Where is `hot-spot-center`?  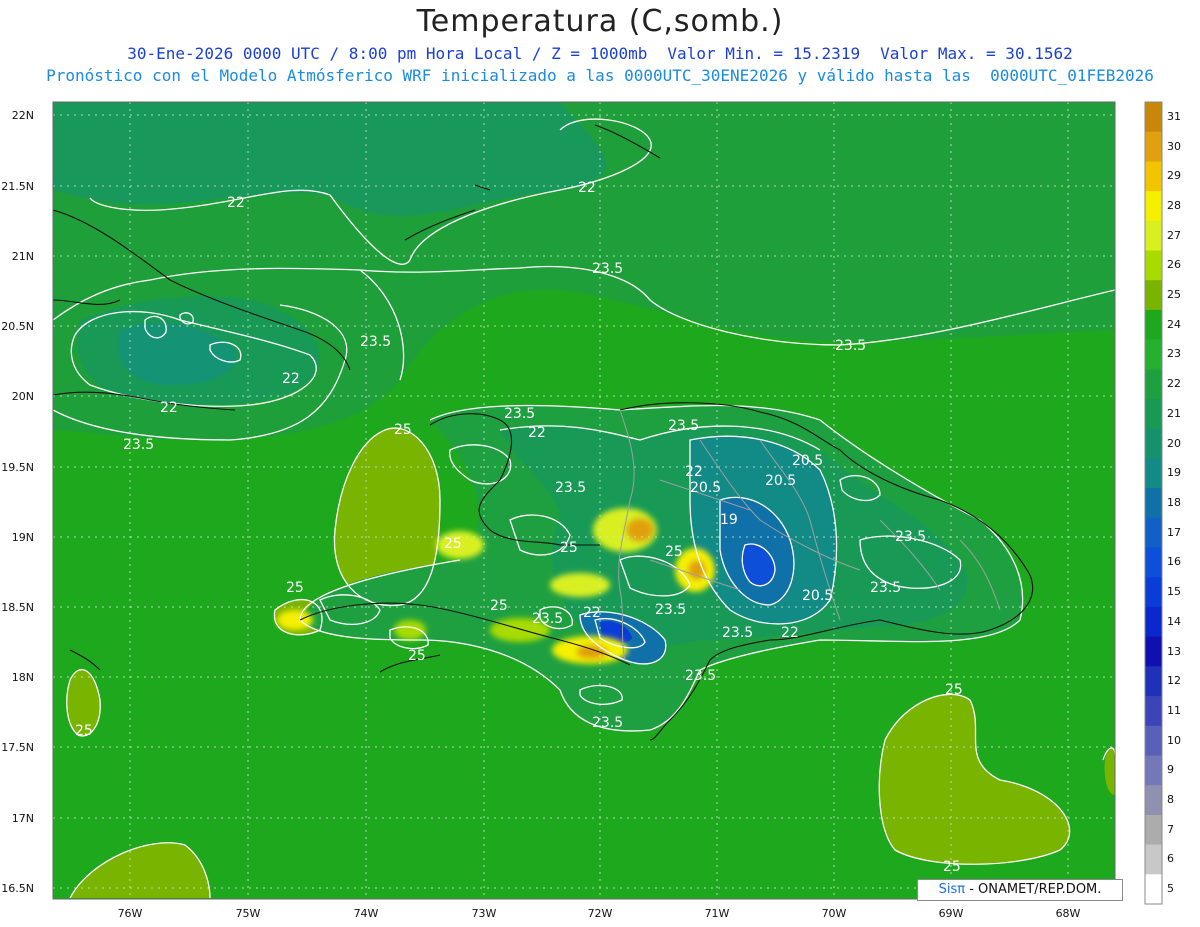
hot-spot-center is located at coordinates (580, 585).